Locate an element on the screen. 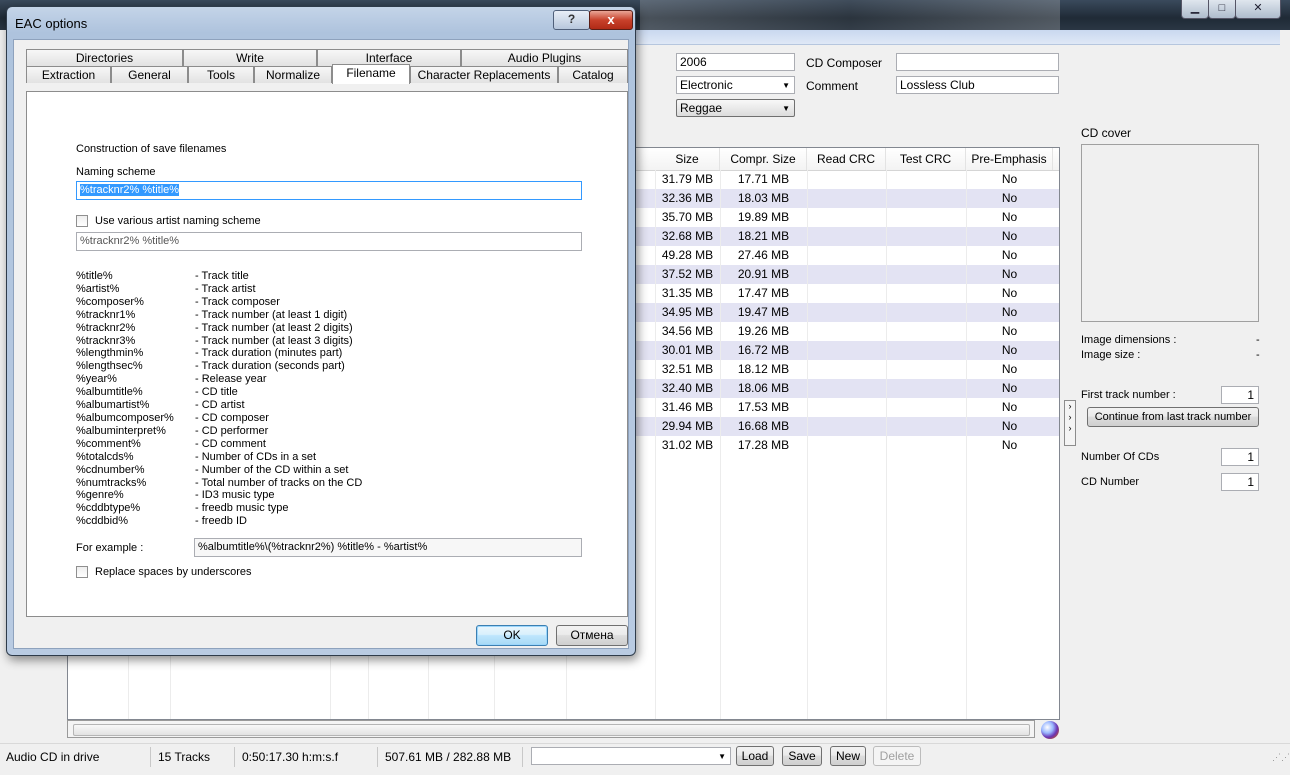 The width and height of the screenshot is (1290, 775). close-button: ✕ is located at coordinates (1258, 9).